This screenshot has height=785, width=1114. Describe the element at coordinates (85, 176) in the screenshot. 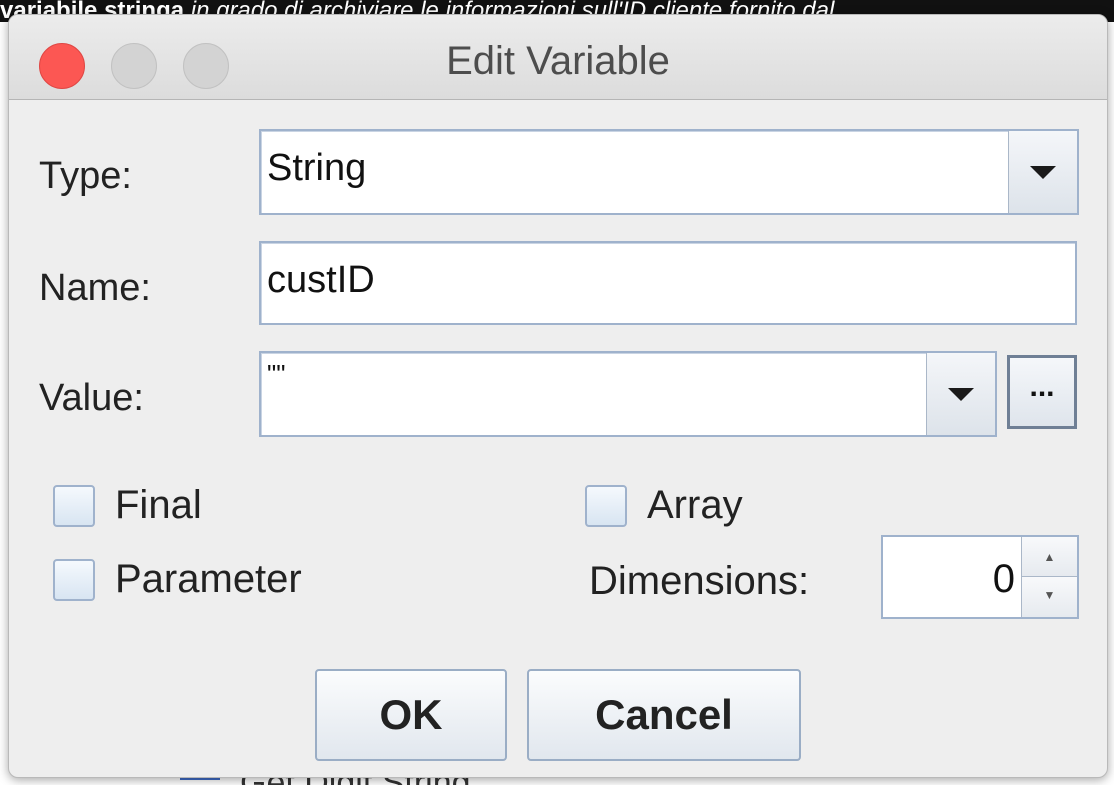

I see `type-label: Type:` at that location.